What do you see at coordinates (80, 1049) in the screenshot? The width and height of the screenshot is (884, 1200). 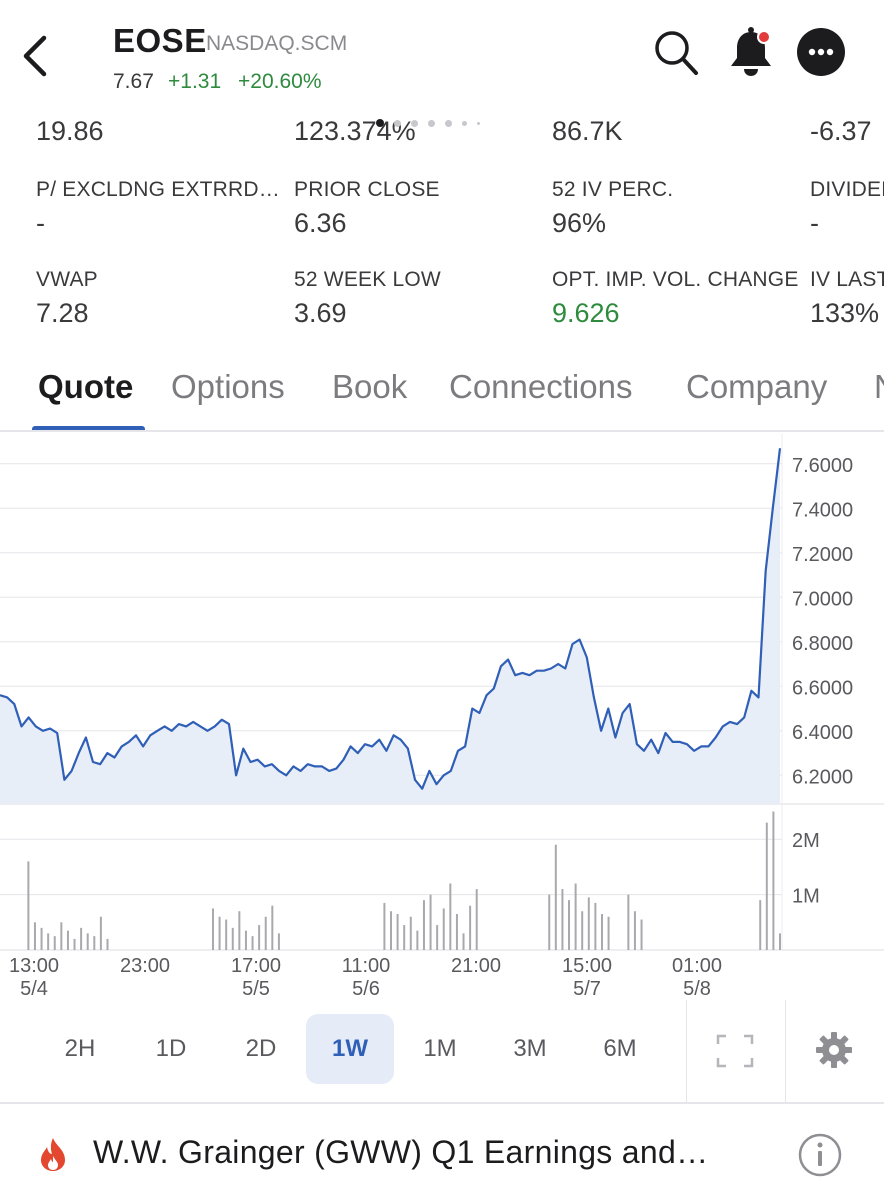 I see `range-2h-button: 2H` at bounding box center [80, 1049].